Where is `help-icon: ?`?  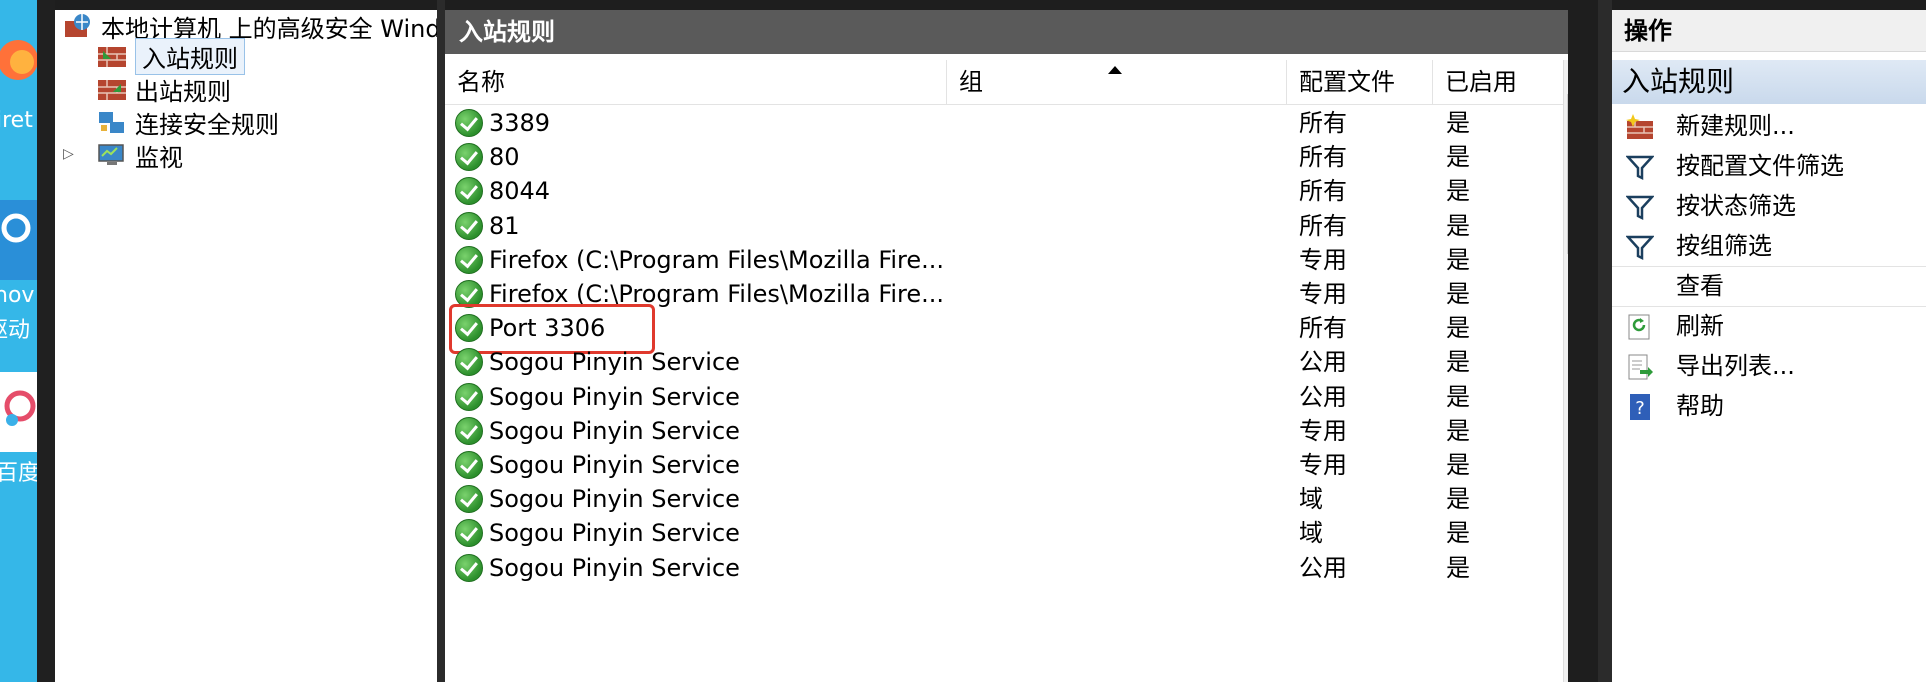 help-icon: ? is located at coordinates (1640, 407).